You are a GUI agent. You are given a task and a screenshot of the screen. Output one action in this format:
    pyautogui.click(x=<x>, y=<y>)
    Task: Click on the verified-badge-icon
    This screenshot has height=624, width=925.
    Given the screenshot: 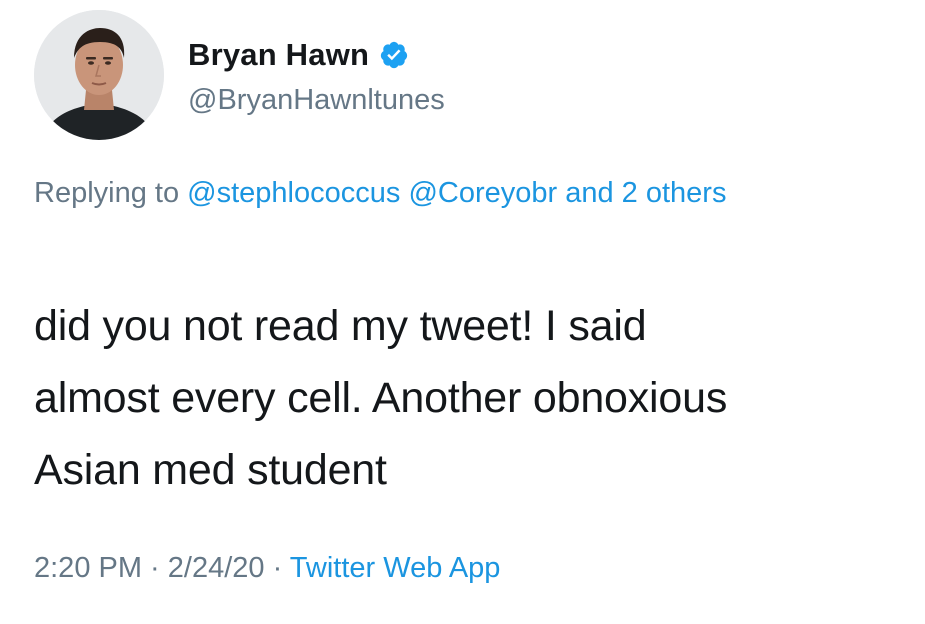 What is the action you would take?
    pyautogui.click(x=394, y=55)
    